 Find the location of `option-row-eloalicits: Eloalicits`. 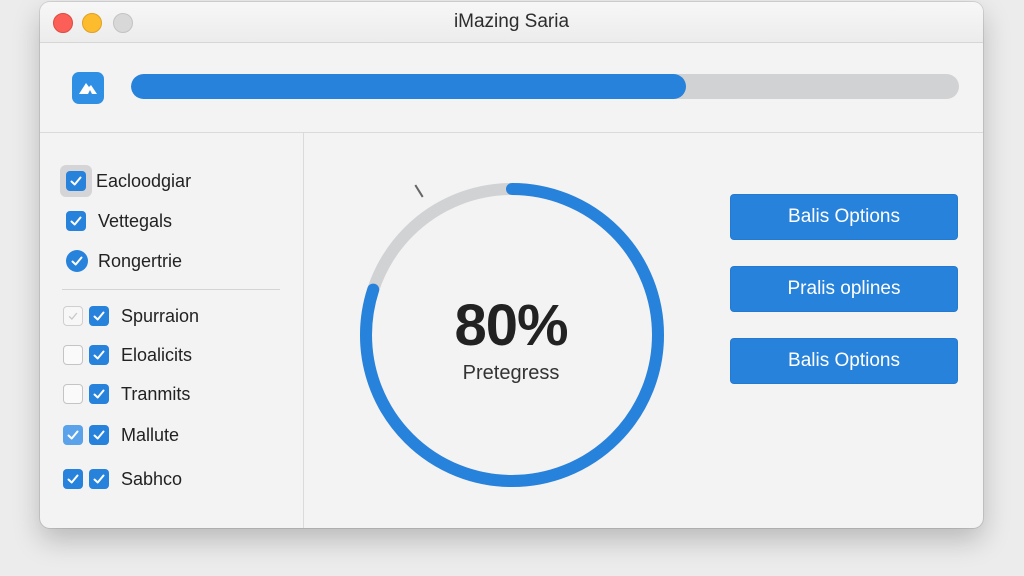

option-row-eloalicits: Eloalicits is located at coordinates (127, 355).